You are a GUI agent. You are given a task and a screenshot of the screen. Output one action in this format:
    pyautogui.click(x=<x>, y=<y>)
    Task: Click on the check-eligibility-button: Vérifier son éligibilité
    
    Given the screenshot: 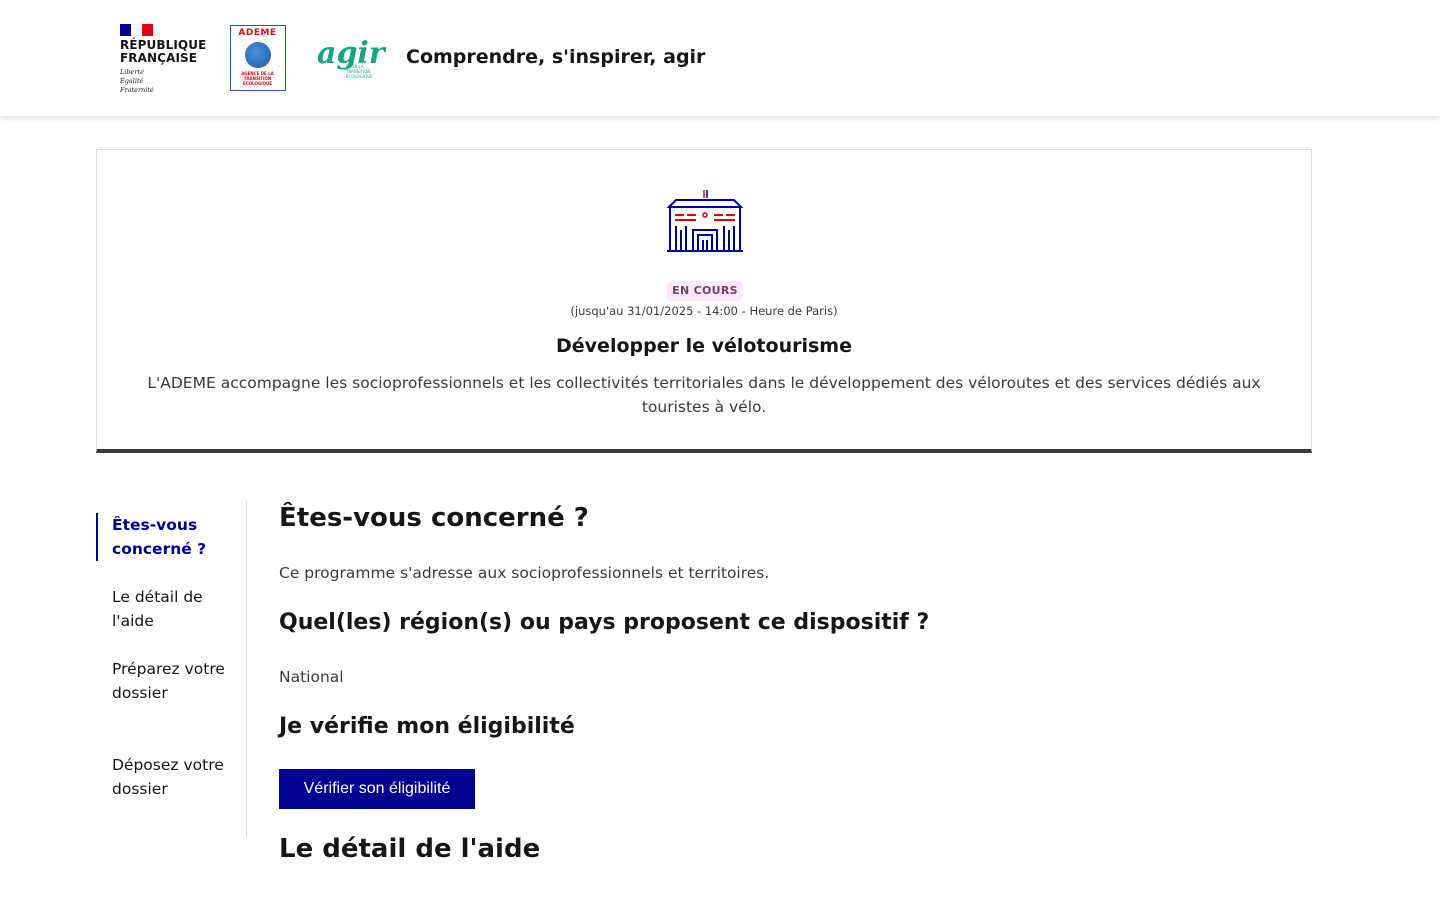 What is the action you would take?
    pyautogui.click(x=377, y=789)
    